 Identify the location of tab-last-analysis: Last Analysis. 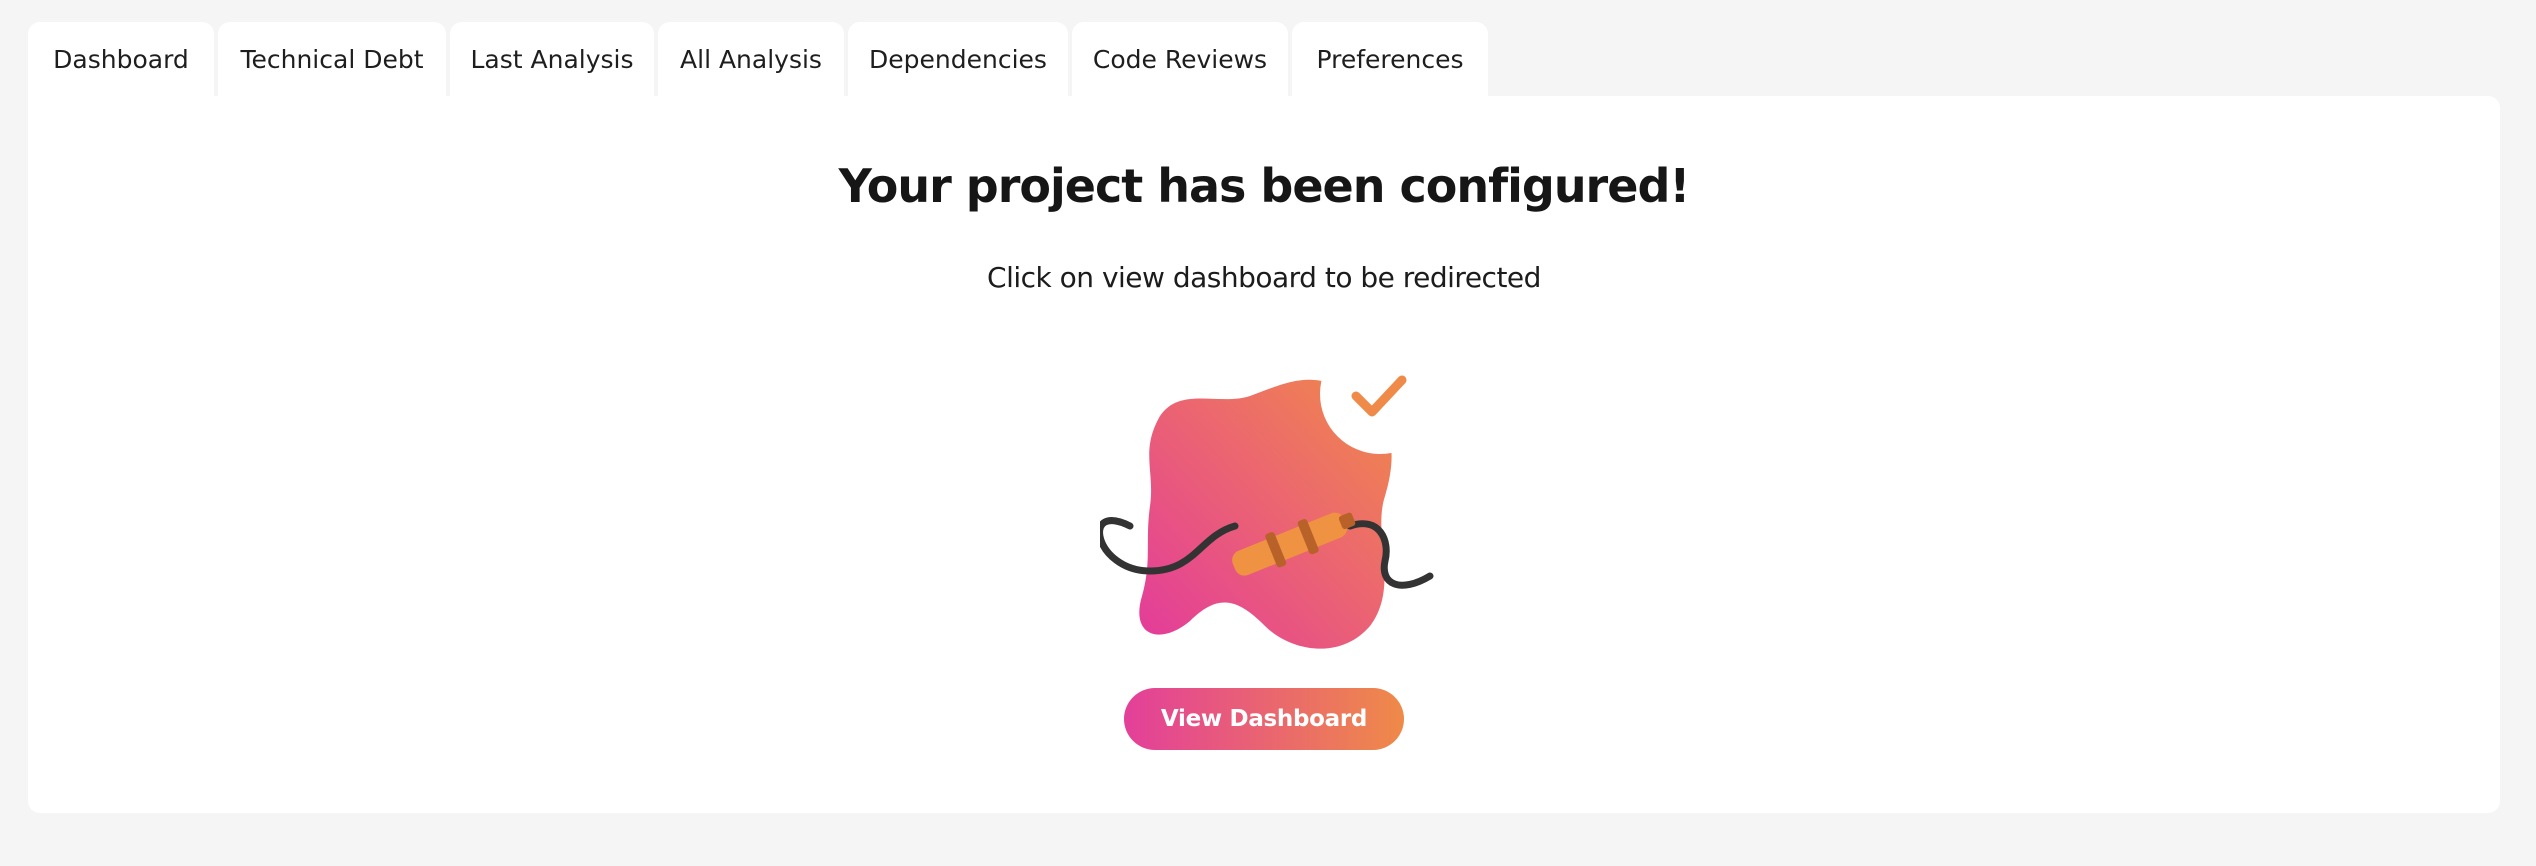
(552, 59).